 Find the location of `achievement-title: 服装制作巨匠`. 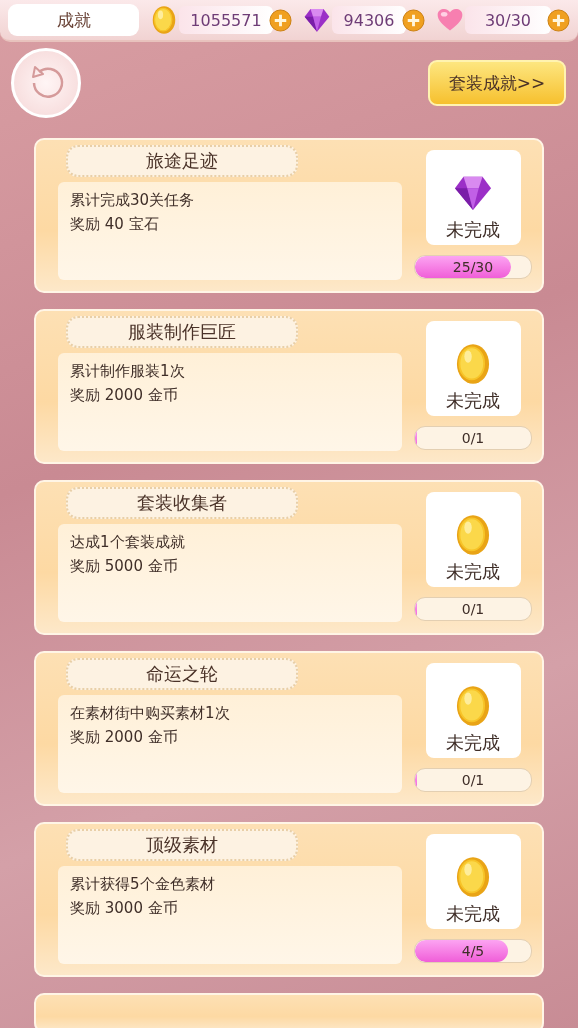

achievement-title: 服装制作巨匠 is located at coordinates (182, 332).